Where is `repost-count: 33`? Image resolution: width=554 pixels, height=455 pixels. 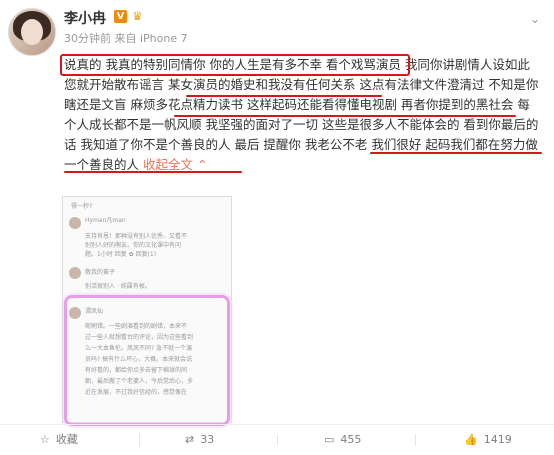 repost-count: 33 is located at coordinates (207, 439).